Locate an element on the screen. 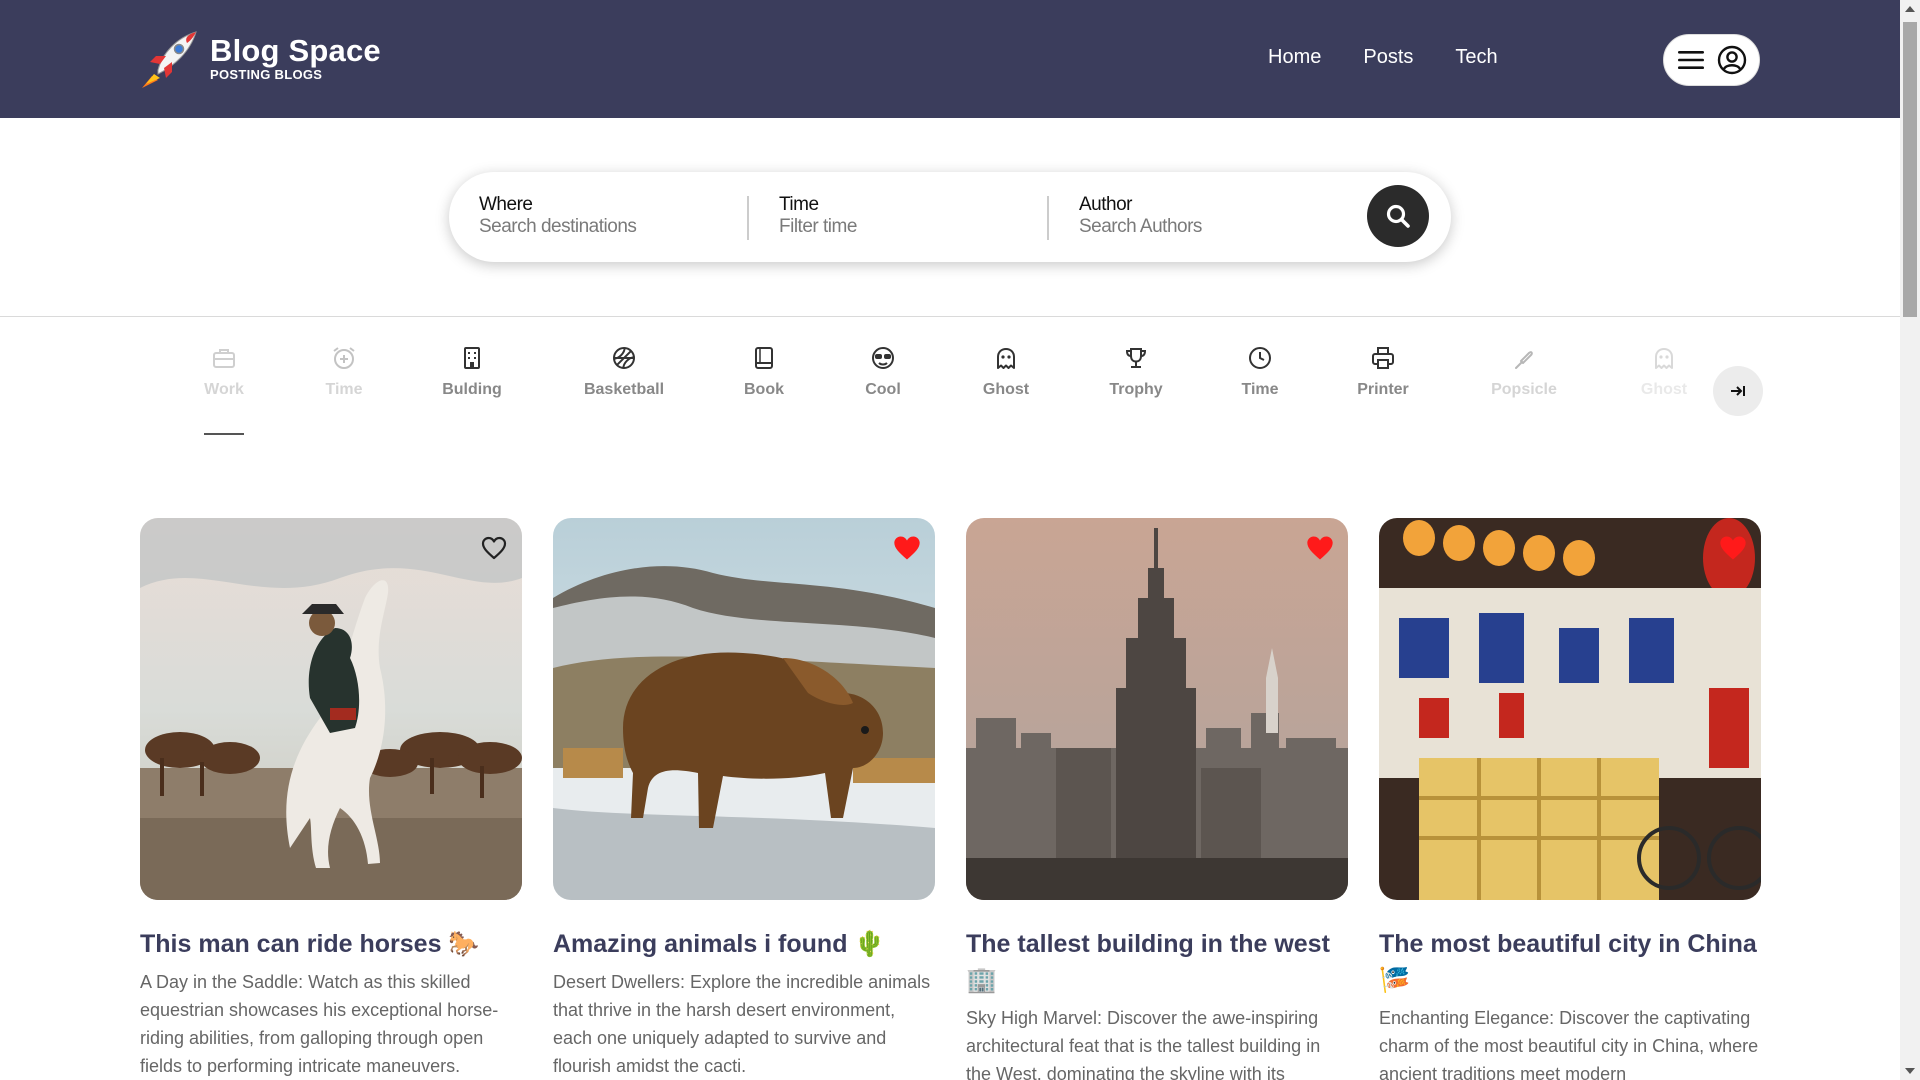  category-printer: Printer is located at coordinates (1383, 372).